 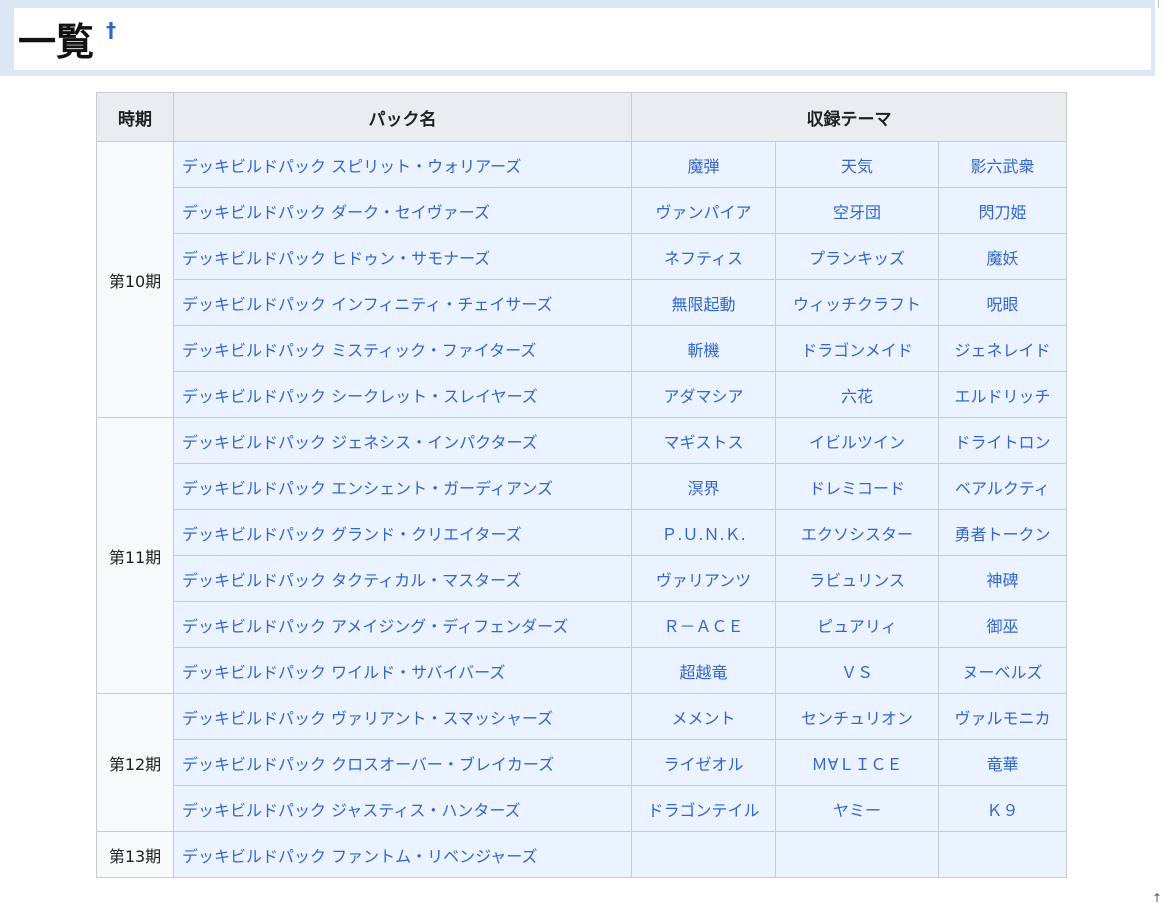 I want to click on table-row: デッキビルドパック ミスティック・ファイターズ 斬機 ドラゴンメイド ジェネレイド, so click(x=582, y=348).